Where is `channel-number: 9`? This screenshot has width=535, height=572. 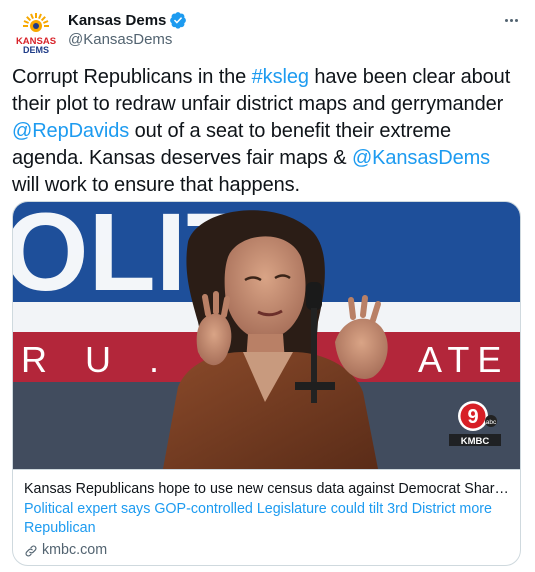
channel-number: 9 is located at coordinates (472, 417).